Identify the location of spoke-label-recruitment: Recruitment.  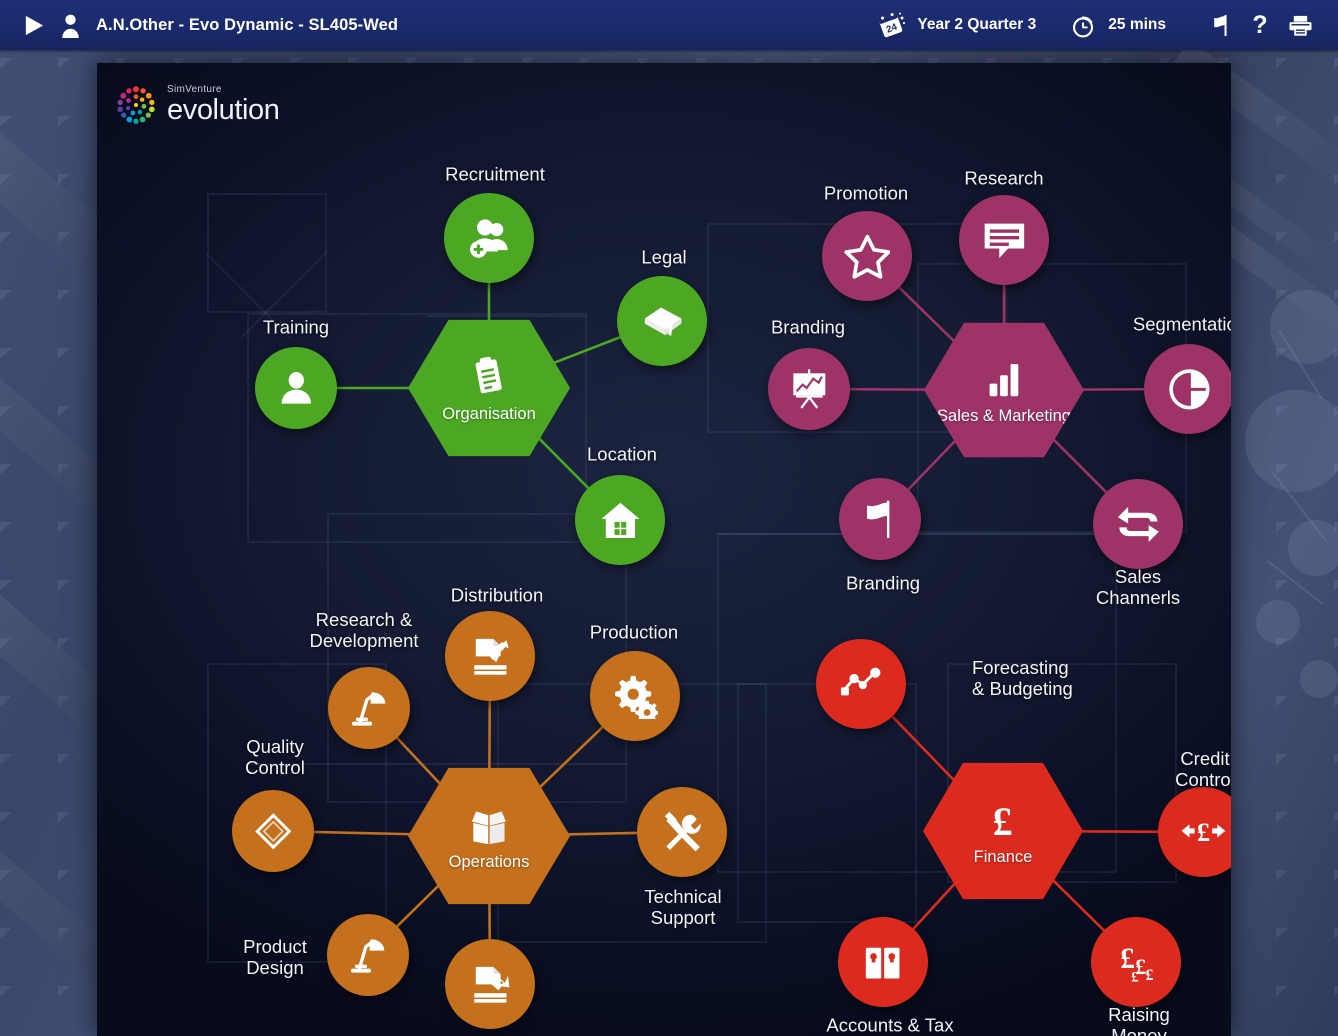
(495, 174).